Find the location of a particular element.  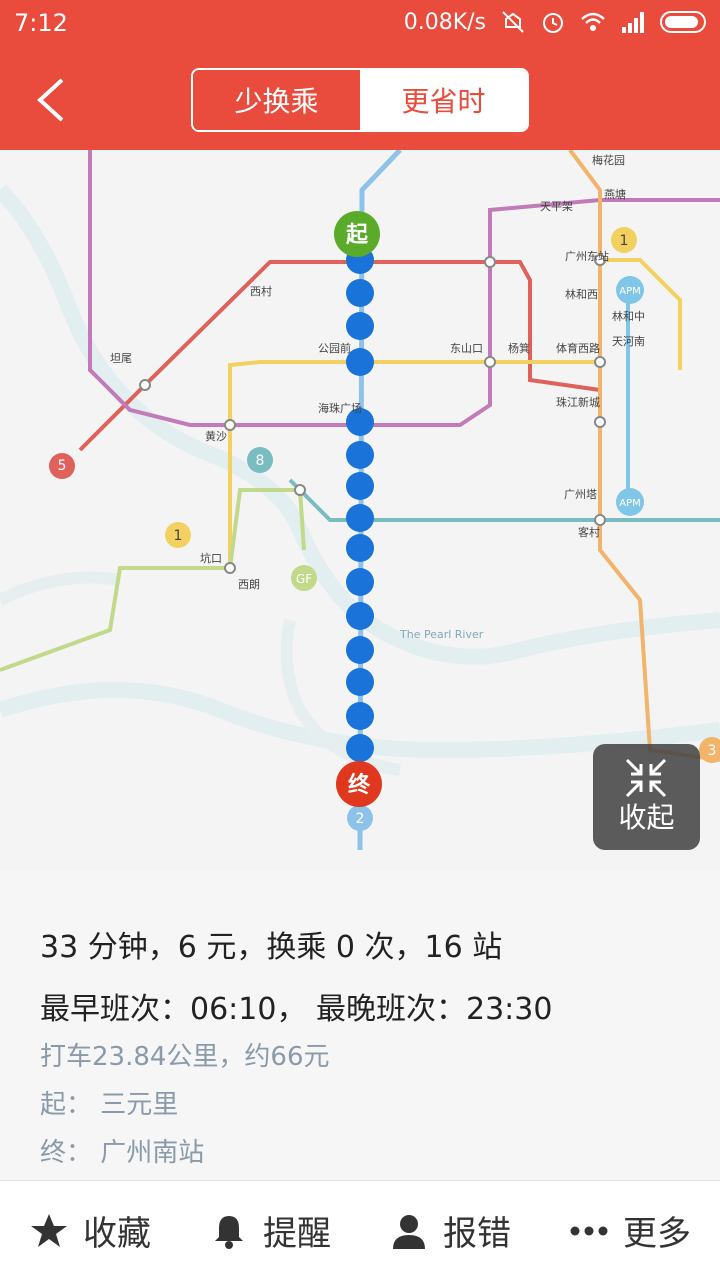

route-stations is located at coordinates (360, 504).